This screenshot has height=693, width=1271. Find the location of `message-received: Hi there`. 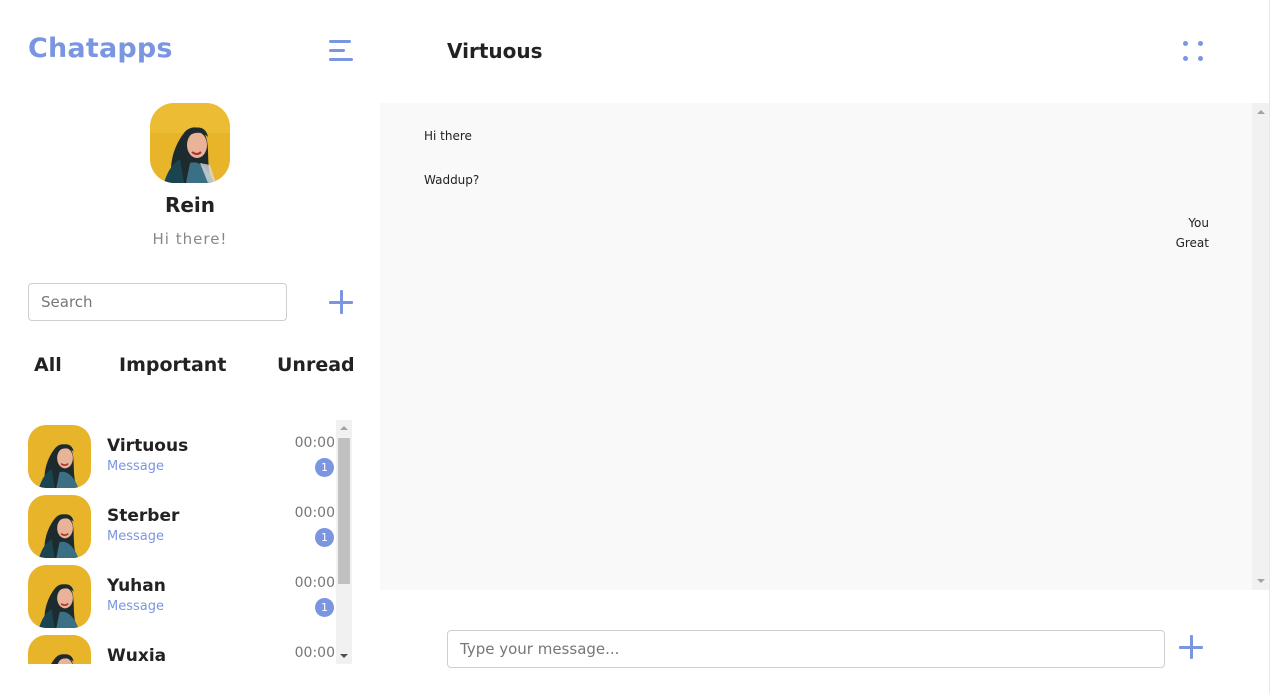

message-received: Hi there is located at coordinates (448, 136).